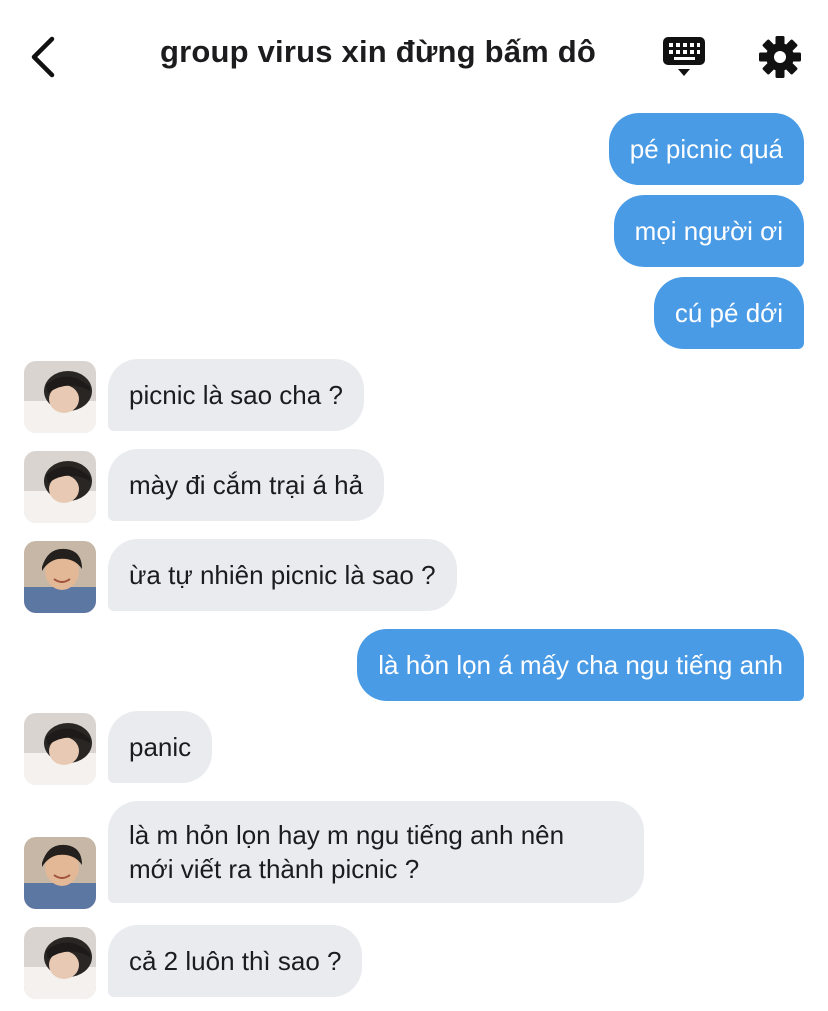  Describe the element at coordinates (160, 747) in the screenshot. I see `incoming-message-bubble: panic` at that location.